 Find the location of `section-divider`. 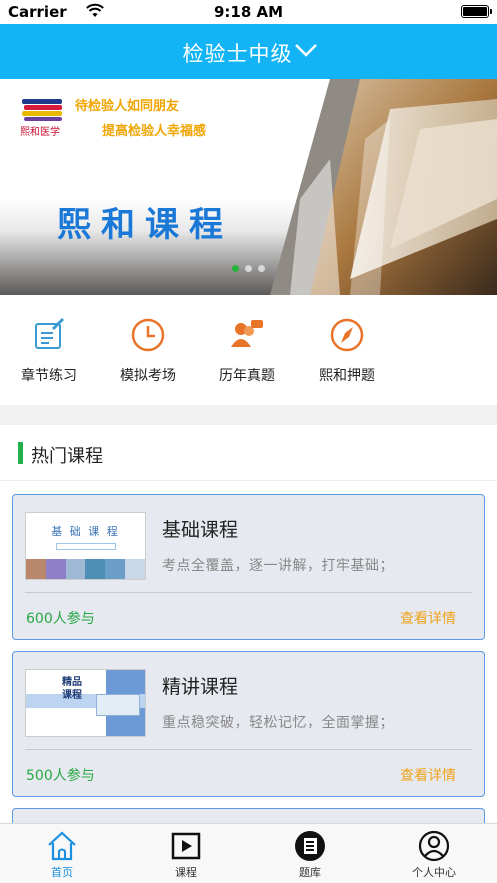

section-divider is located at coordinates (248, 415).